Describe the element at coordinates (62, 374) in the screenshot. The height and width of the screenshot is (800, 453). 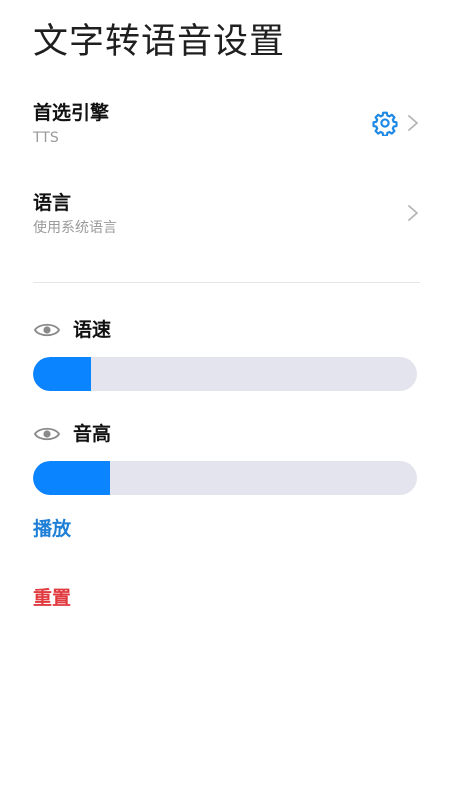
I see `speech-rate-slider-fill` at that location.